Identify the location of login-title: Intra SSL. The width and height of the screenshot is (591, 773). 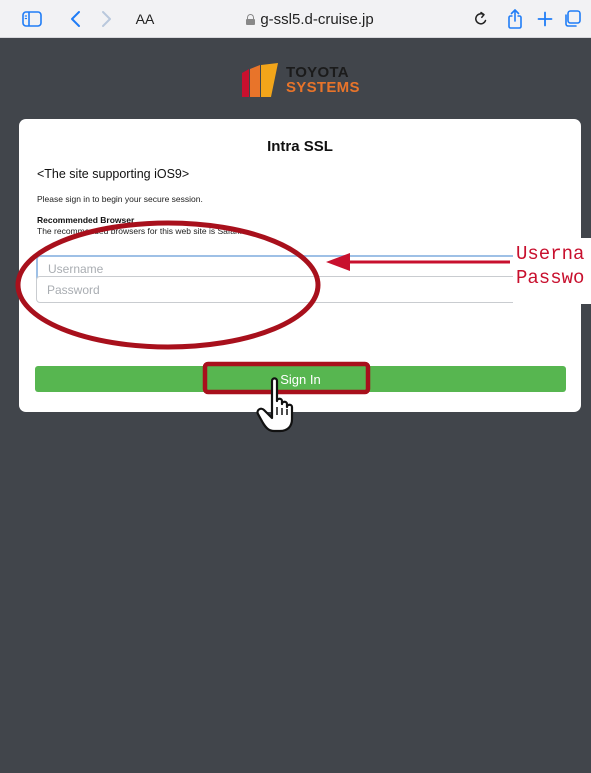
(300, 146).